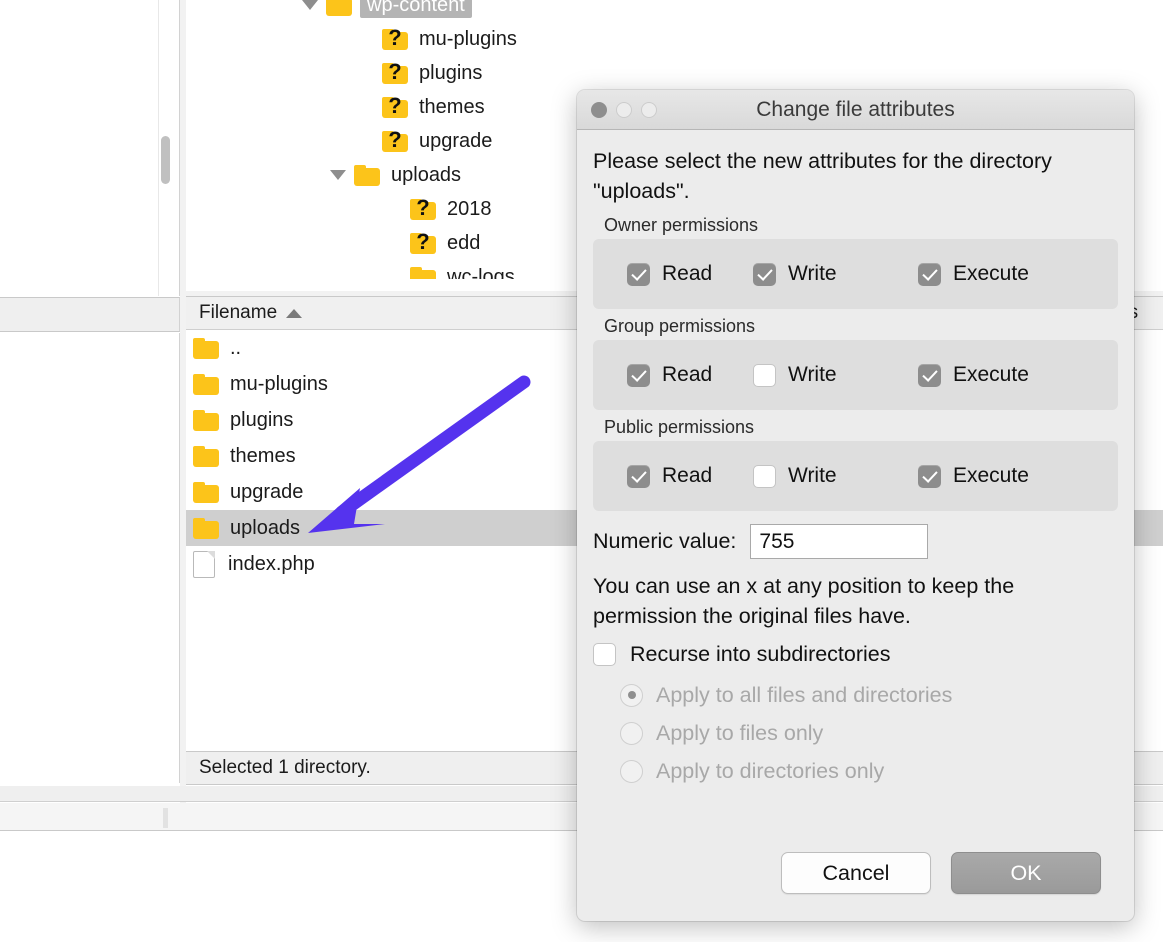 The height and width of the screenshot is (942, 1163). What do you see at coordinates (263, 455) in the screenshot?
I see `file-name-label: themes` at bounding box center [263, 455].